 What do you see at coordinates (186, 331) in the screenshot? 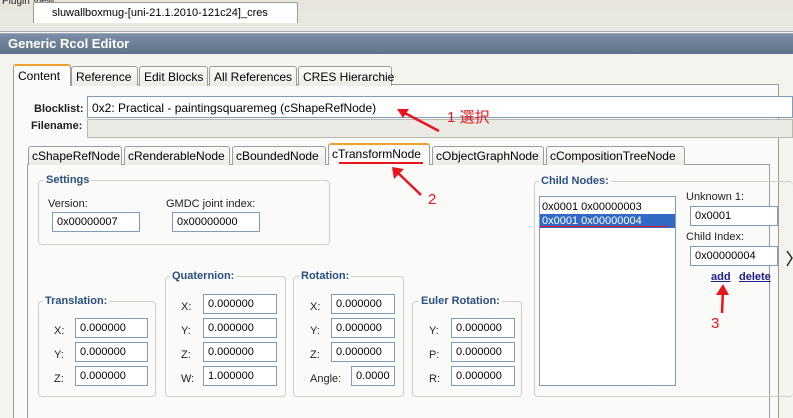
I see `quaternion-y-label: Y:` at bounding box center [186, 331].